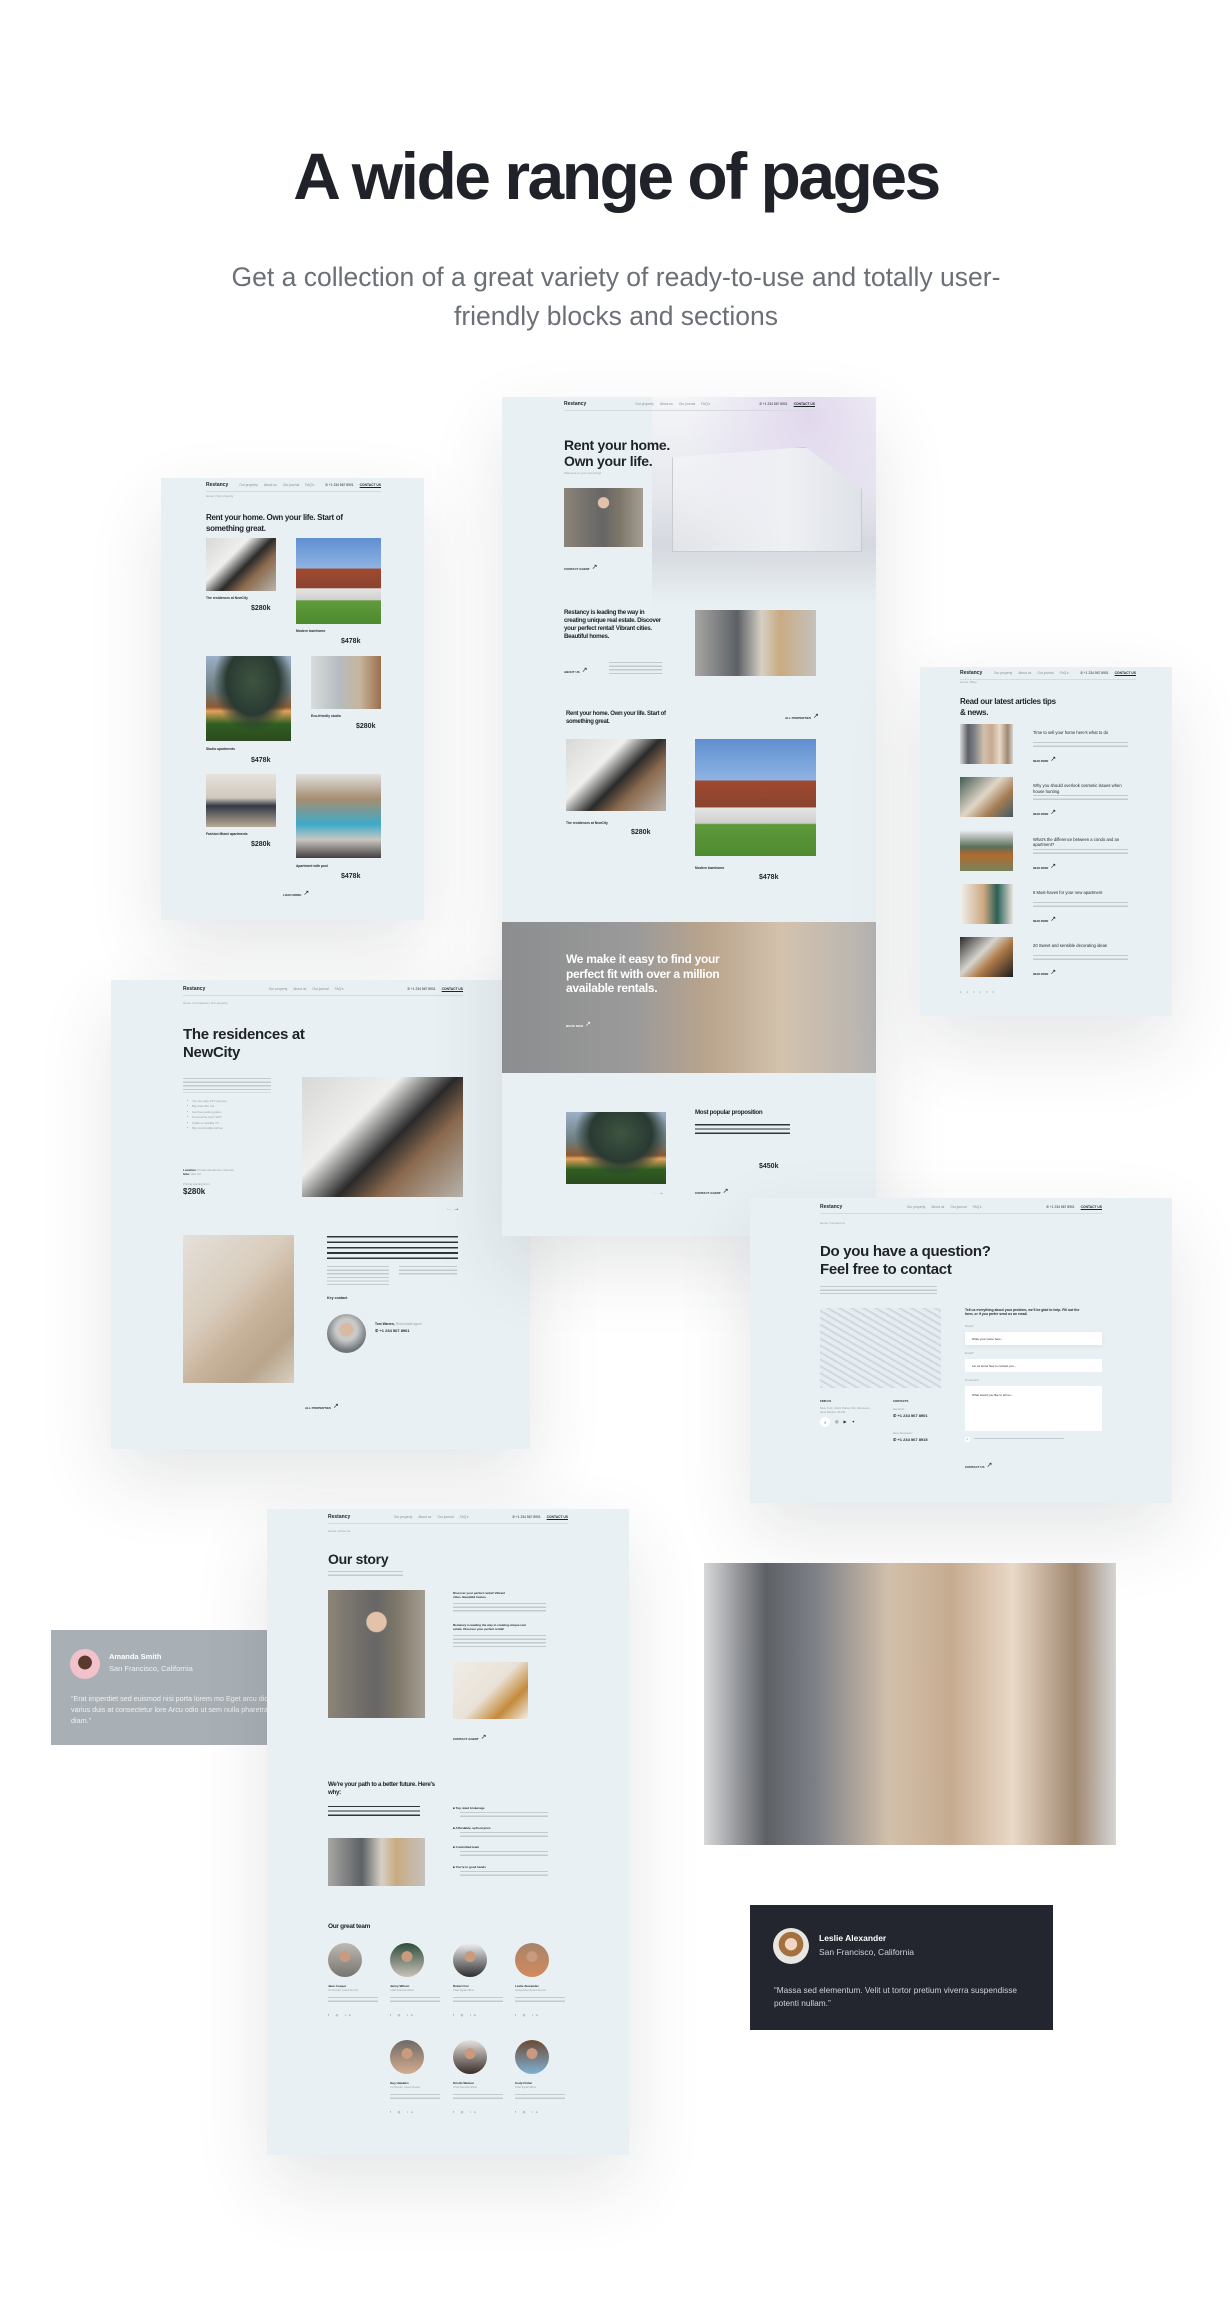 This screenshot has width=1232, height=2300. I want to click on terms-checkbox: ✓, so click(967, 1439).